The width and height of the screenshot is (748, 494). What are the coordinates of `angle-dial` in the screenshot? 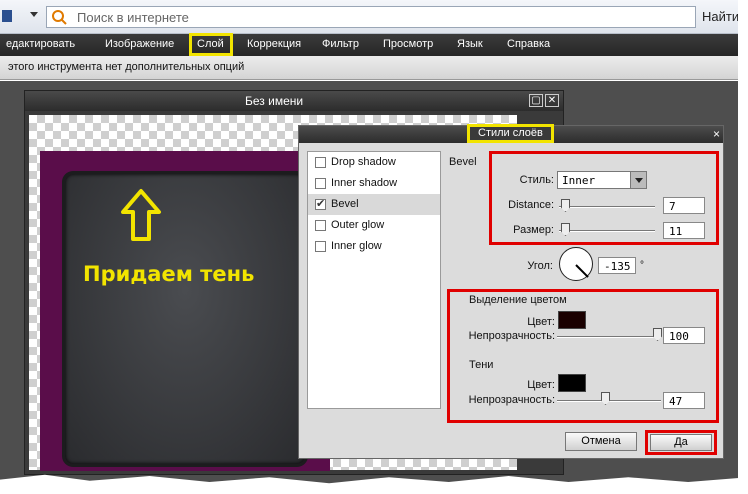 It's located at (576, 264).